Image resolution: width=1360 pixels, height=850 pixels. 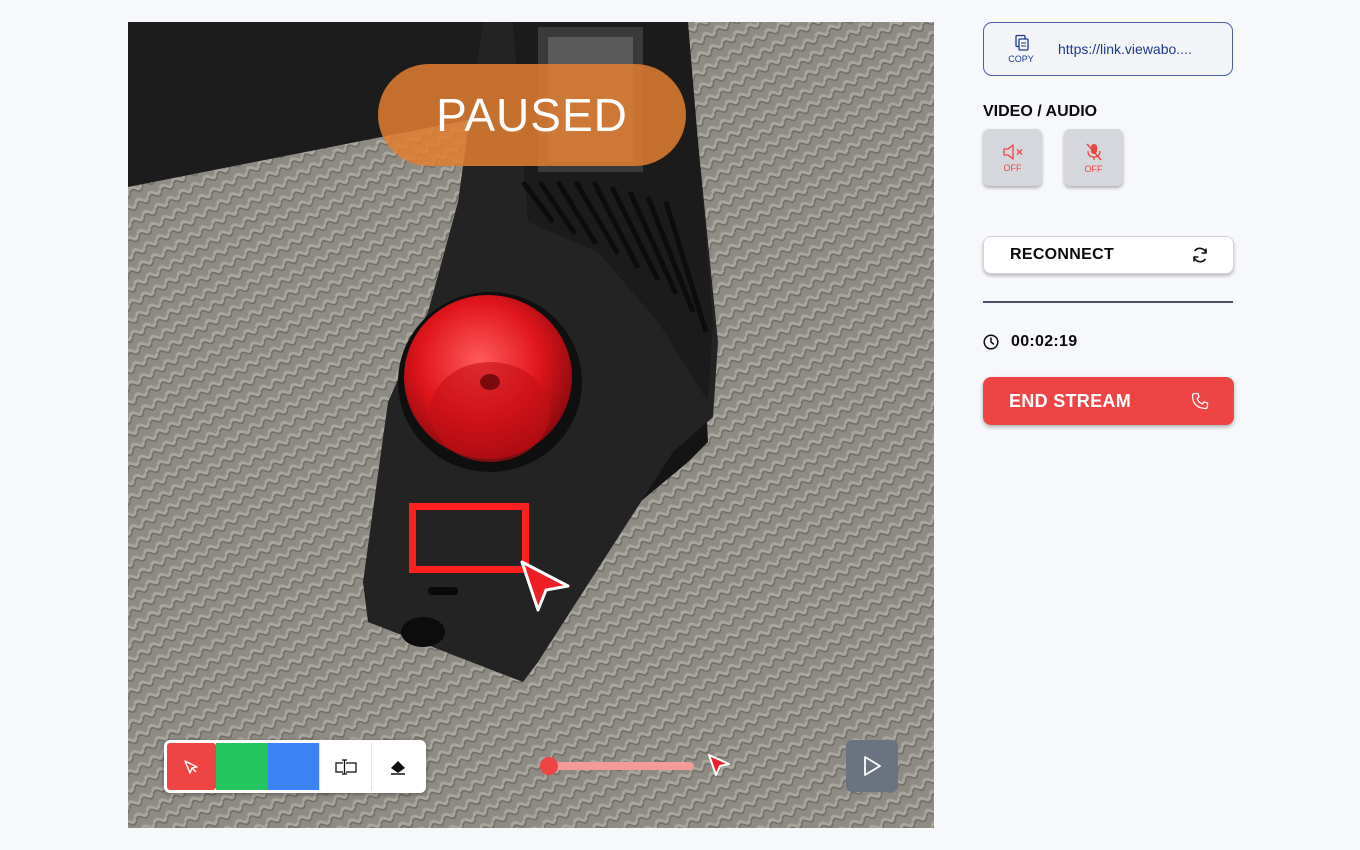 What do you see at coordinates (1093, 151) in the screenshot?
I see `mic-off-icon` at bounding box center [1093, 151].